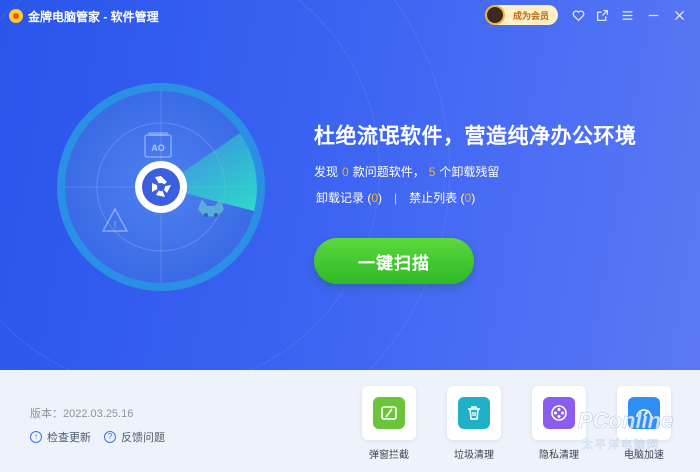 The image size is (700, 472). I want to click on check-update-label: 检查更新, so click(69, 438).